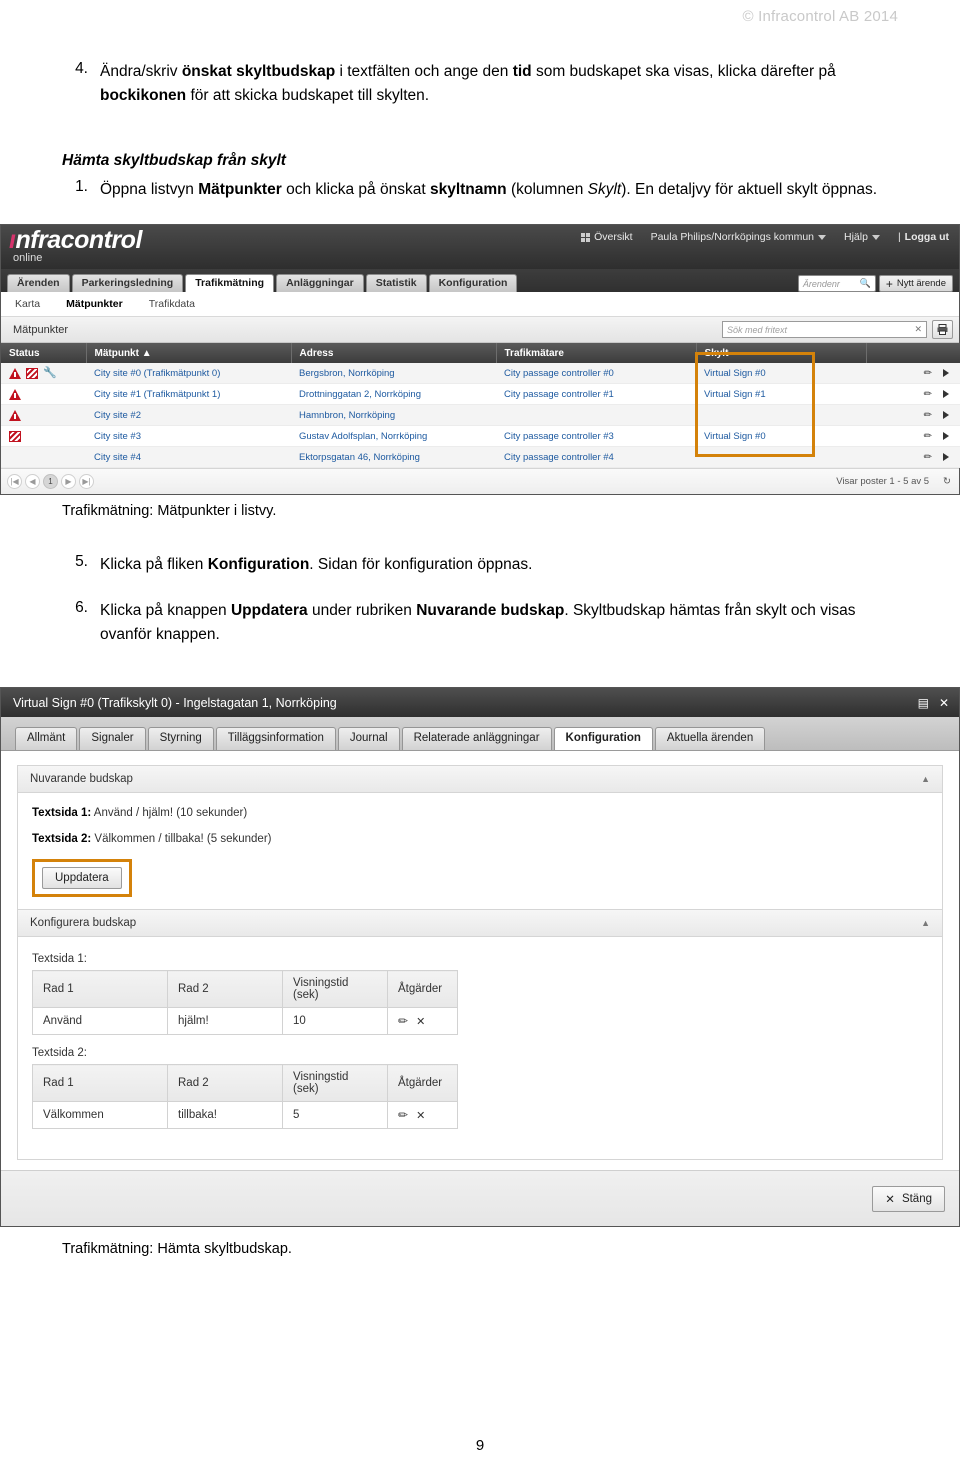 This screenshot has height=1472, width=960. I want to click on warning-triangle-icon, so click(15, 394).